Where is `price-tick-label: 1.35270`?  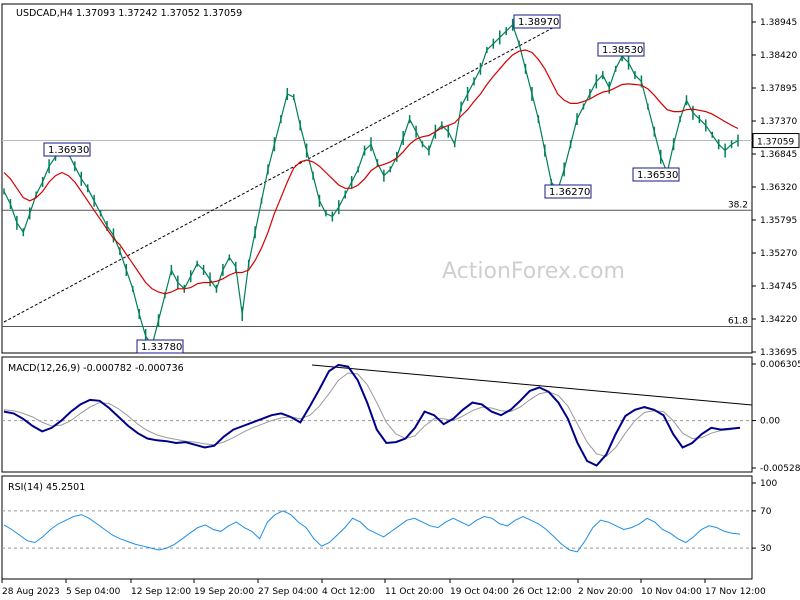 price-tick-label: 1.35270 is located at coordinates (778, 254).